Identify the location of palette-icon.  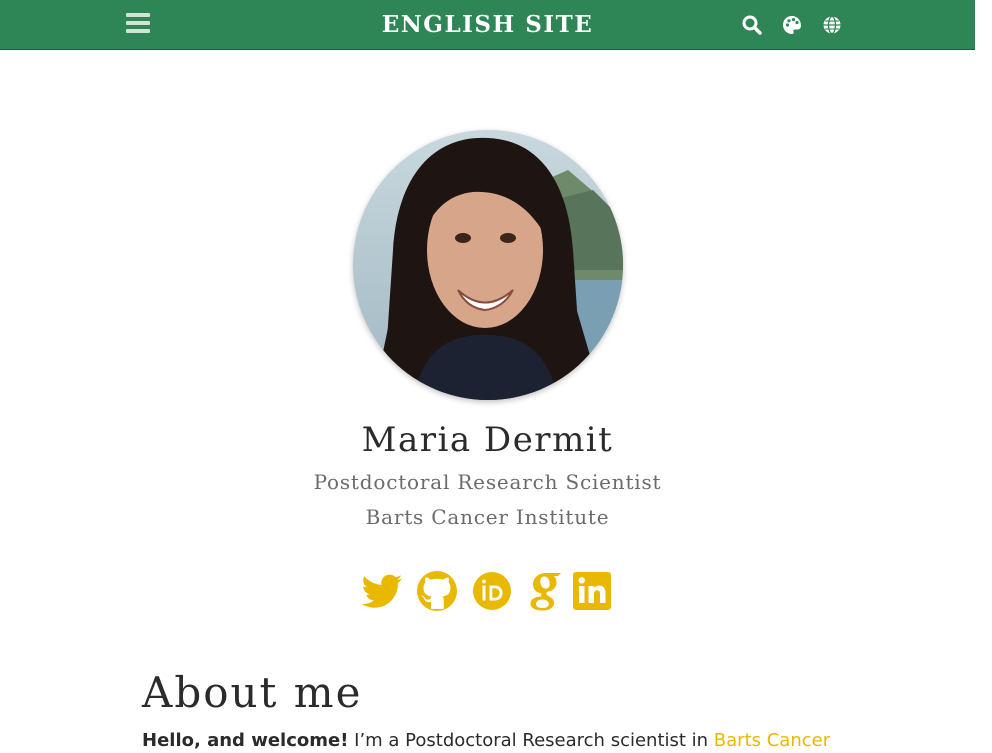
(792, 25).